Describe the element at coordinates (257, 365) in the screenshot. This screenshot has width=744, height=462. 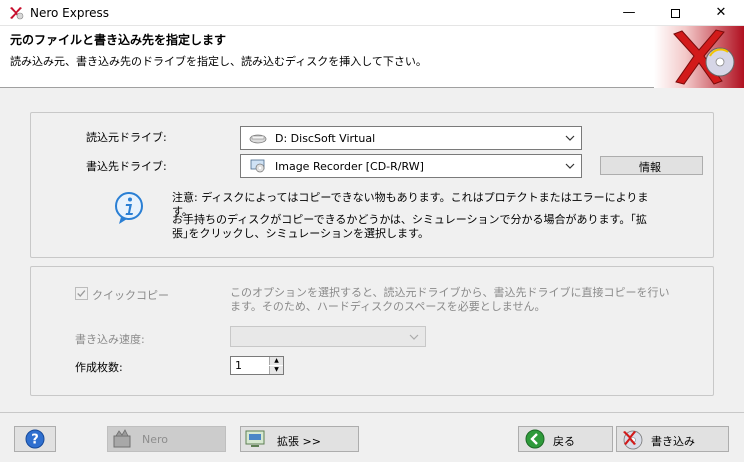
I see `copies-stepper: 1 ▲ ▼` at that location.